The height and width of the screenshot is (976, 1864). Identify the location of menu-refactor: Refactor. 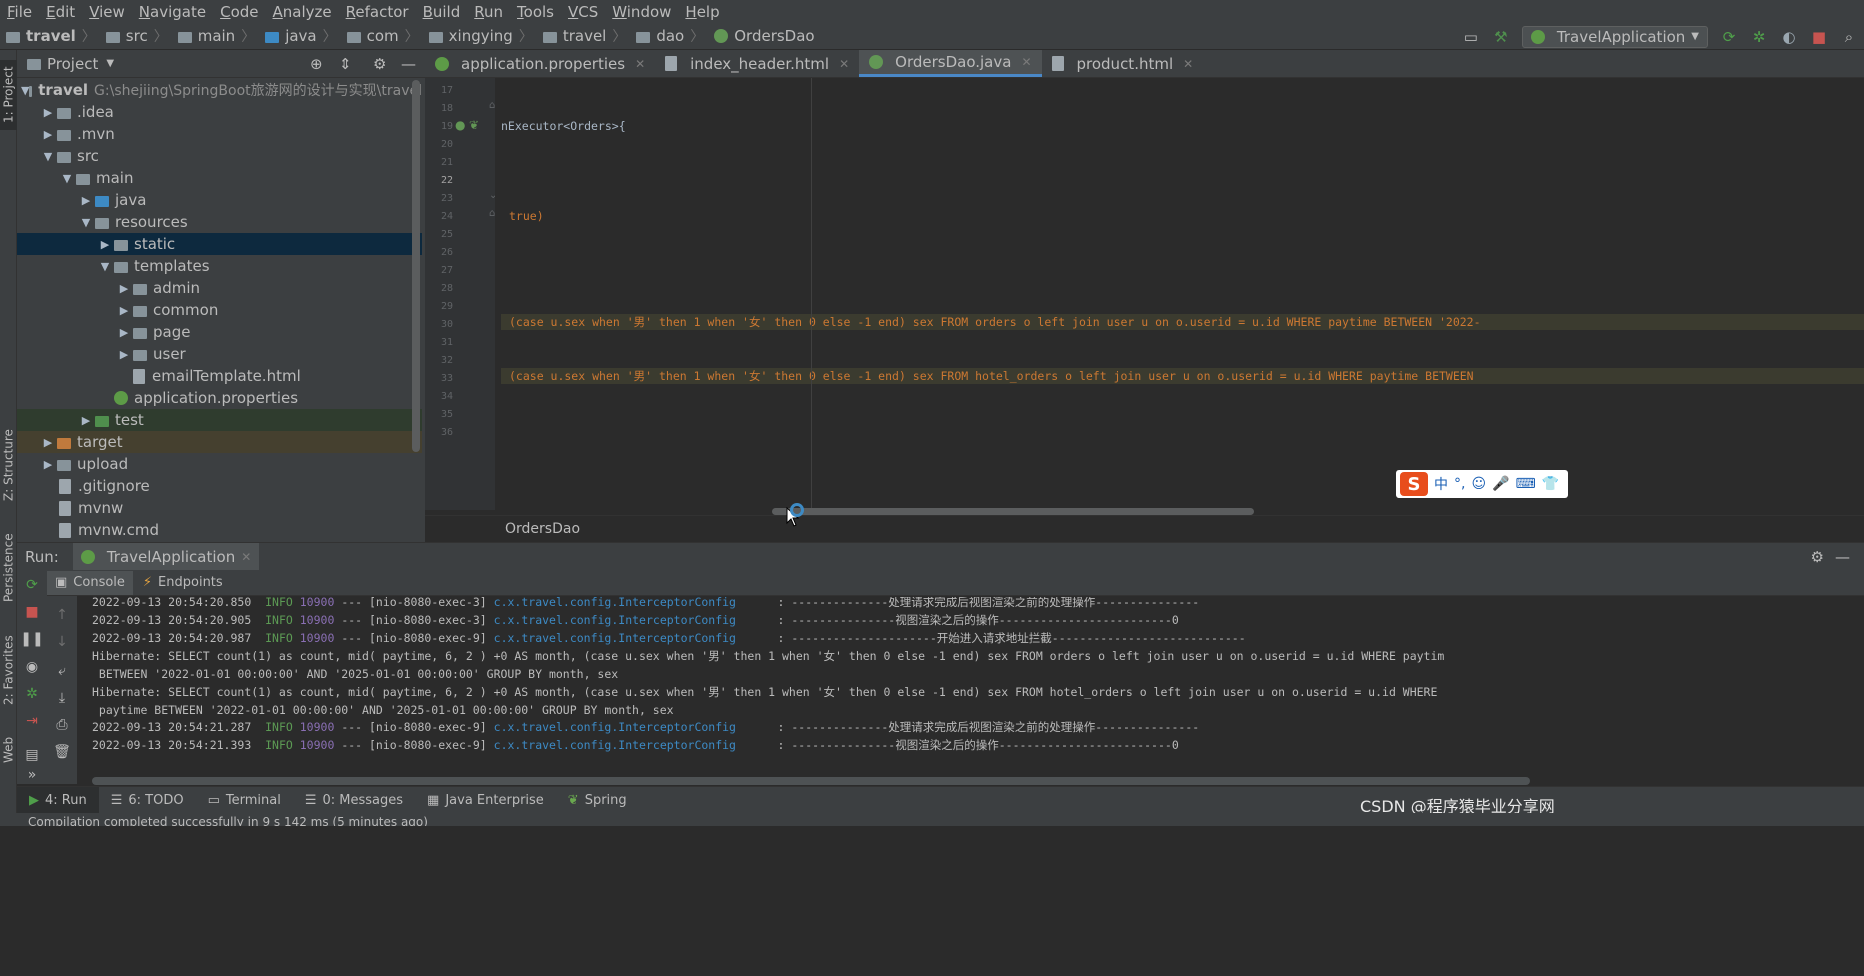
(377, 12).